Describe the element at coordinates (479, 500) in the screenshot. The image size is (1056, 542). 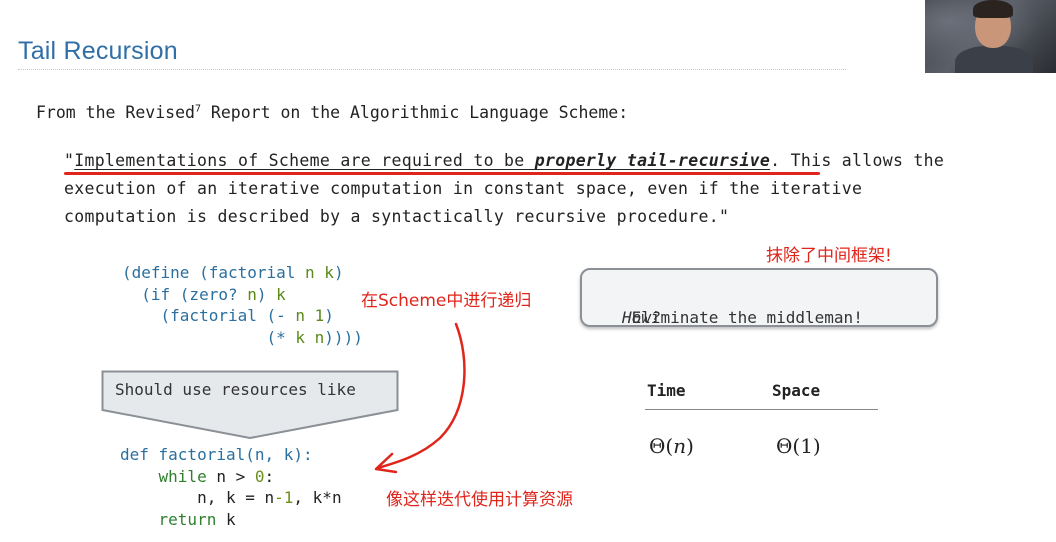
I see `annotation-note-bottom: 像这样迭代使用计算资源` at that location.